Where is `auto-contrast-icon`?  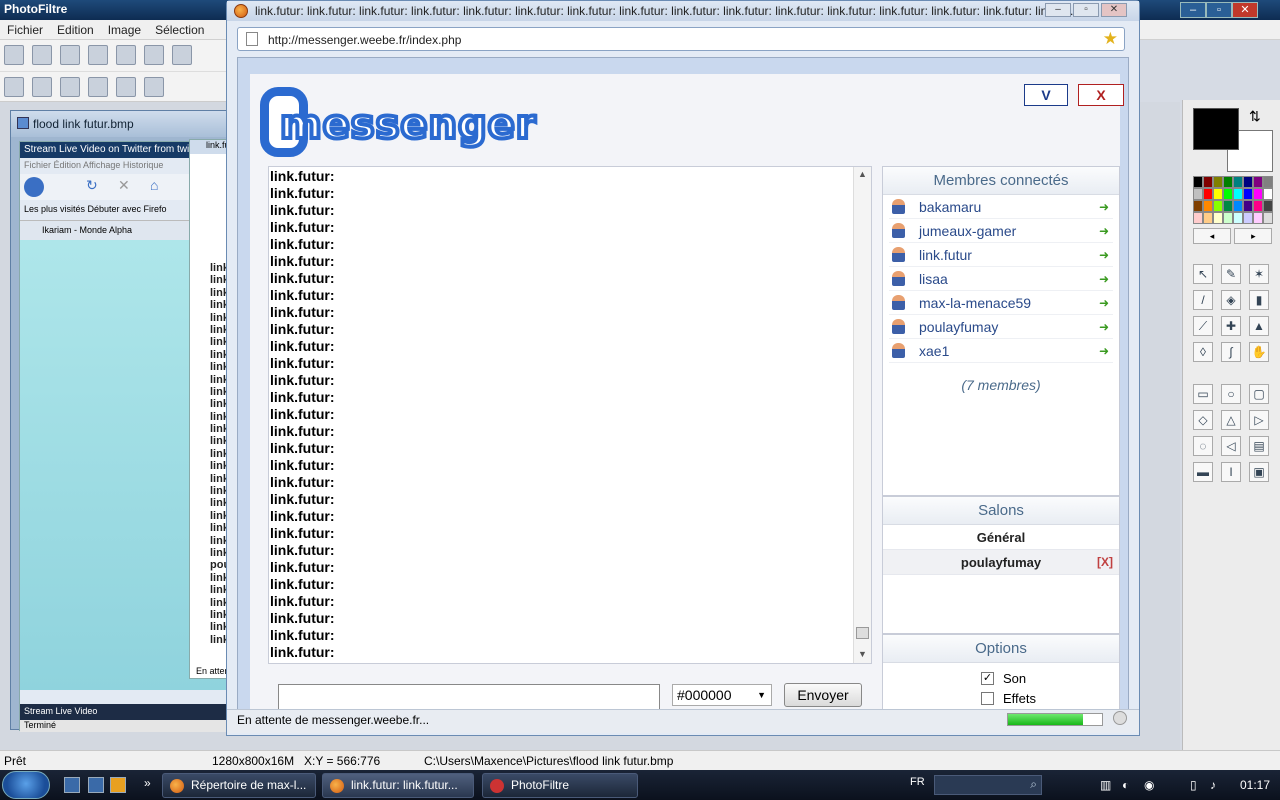
auto-contrast-icon is located at coordinates (42, 87).